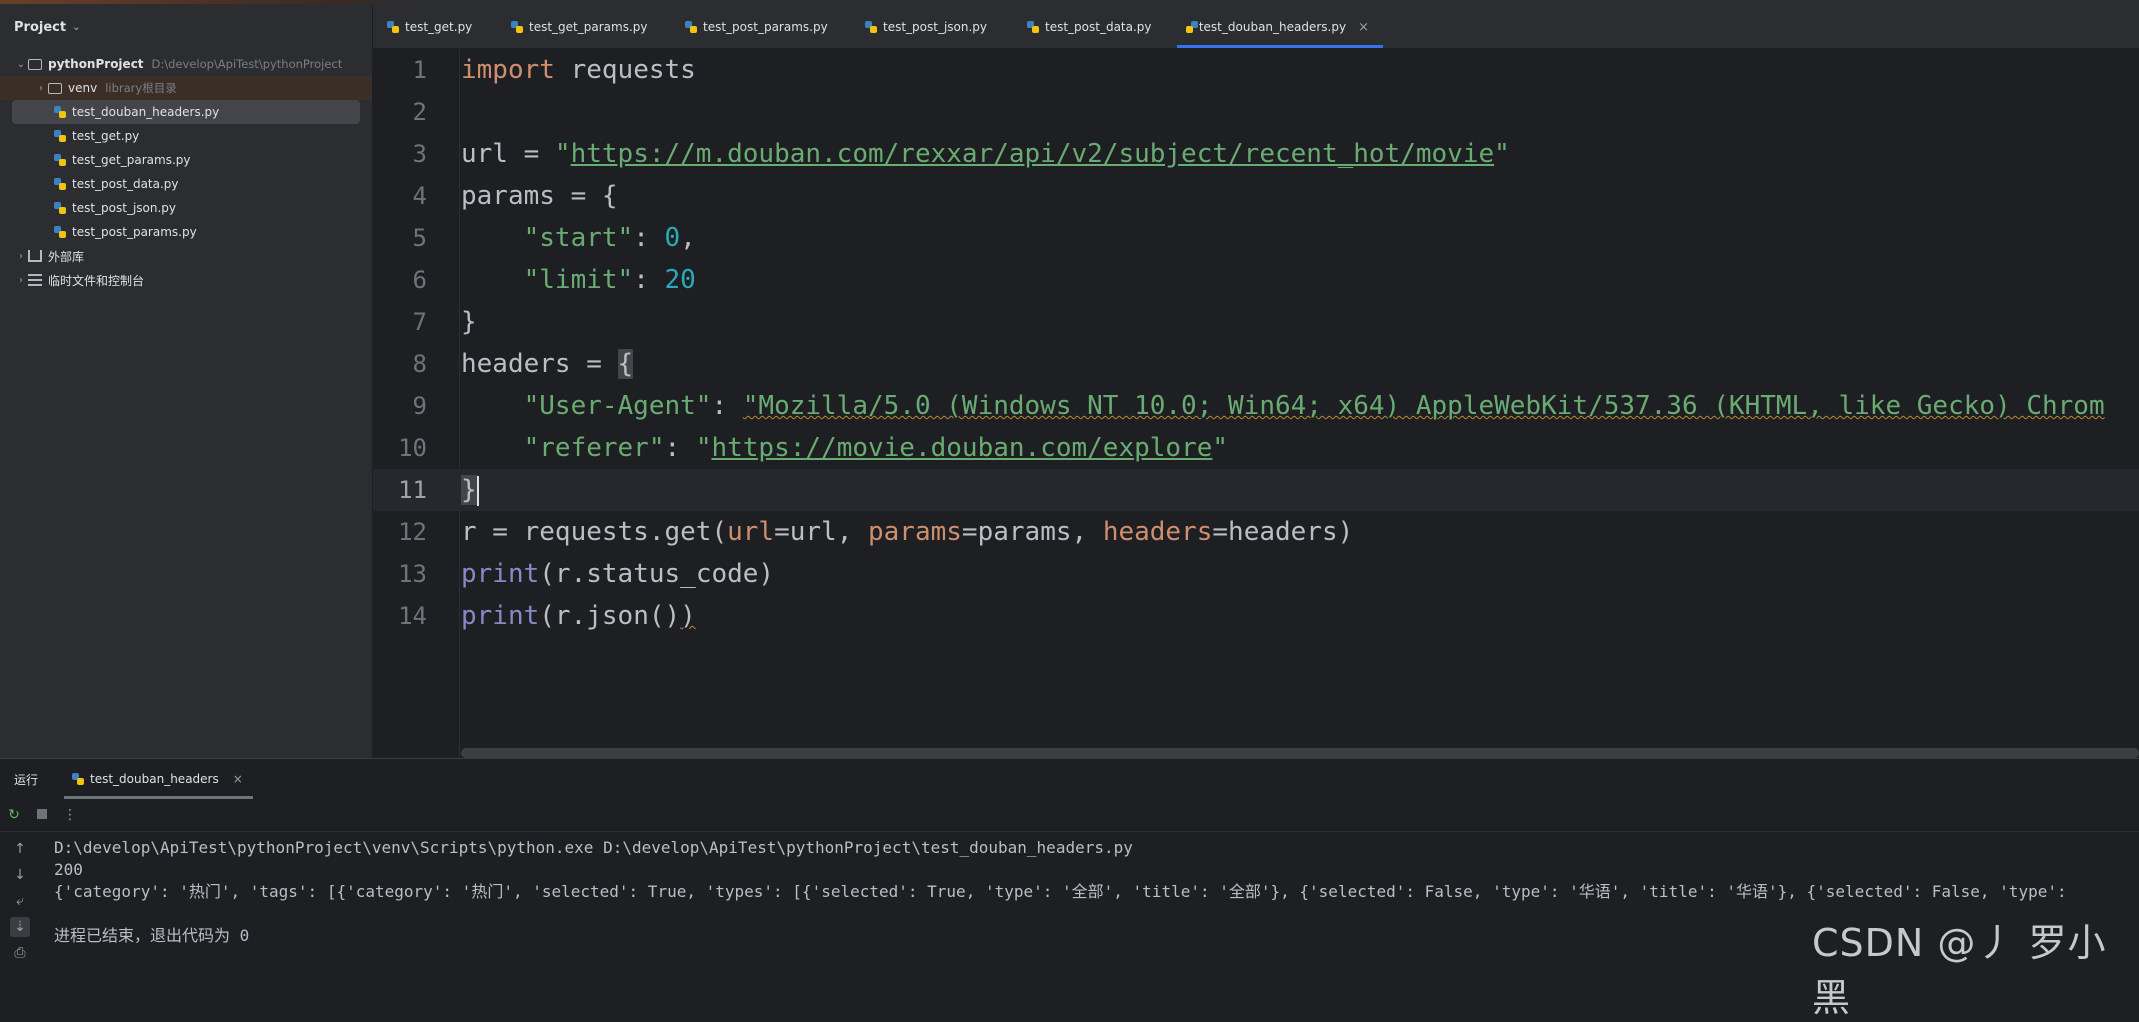 The width and height of the screenshot is (2139, 1022). What do you see at coordinates (1300, 753) in the screenshot?
I see `horizontal-scrollbar` at bounding box center [1300, 753].